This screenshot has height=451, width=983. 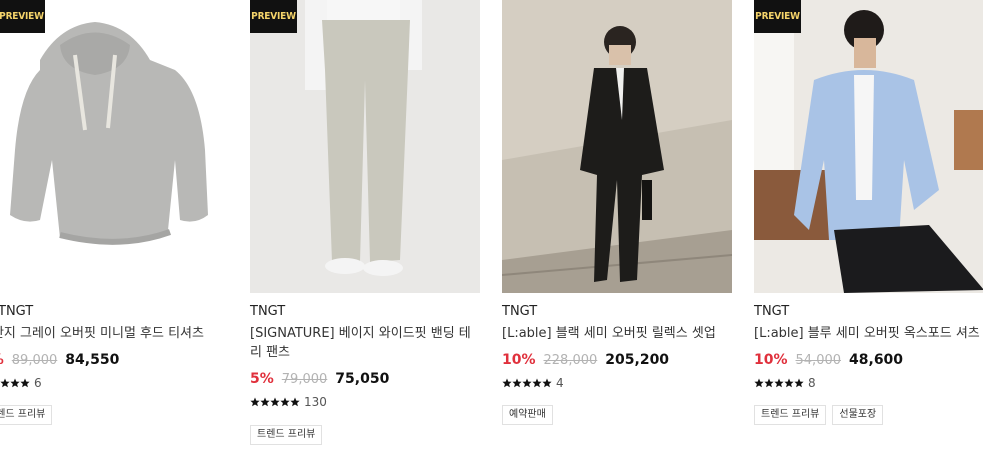 I want to click on tag-list: 트렌드 프리뷰 선물포장, so click(x=819, y=415).